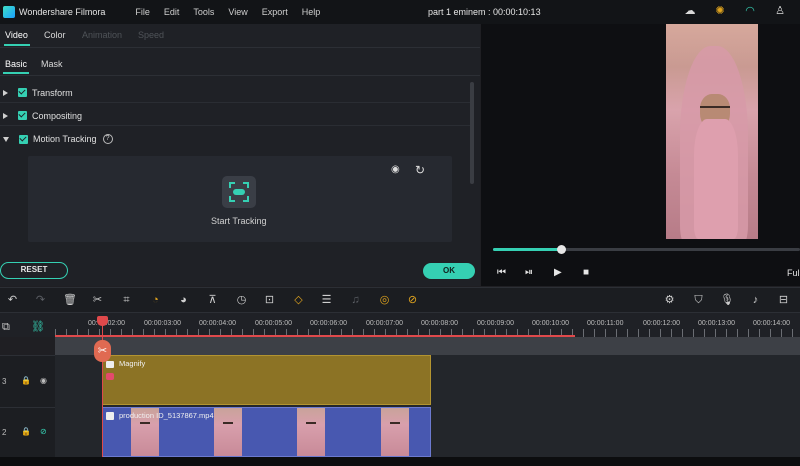 The width and height of the screenshot is (800, 466). What do you see at coordinates (155, 300) in the screenshot?
I see `speed-icon: ◔` at bounding box center [155, 300].